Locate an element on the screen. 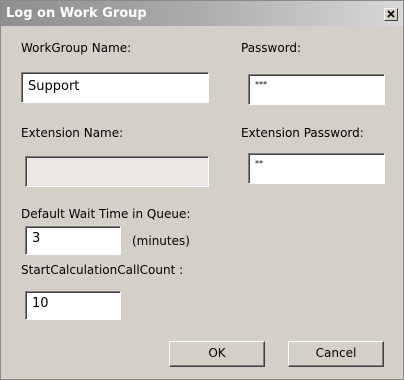  extension-password-input: ** is located at coordinates (316, 168).